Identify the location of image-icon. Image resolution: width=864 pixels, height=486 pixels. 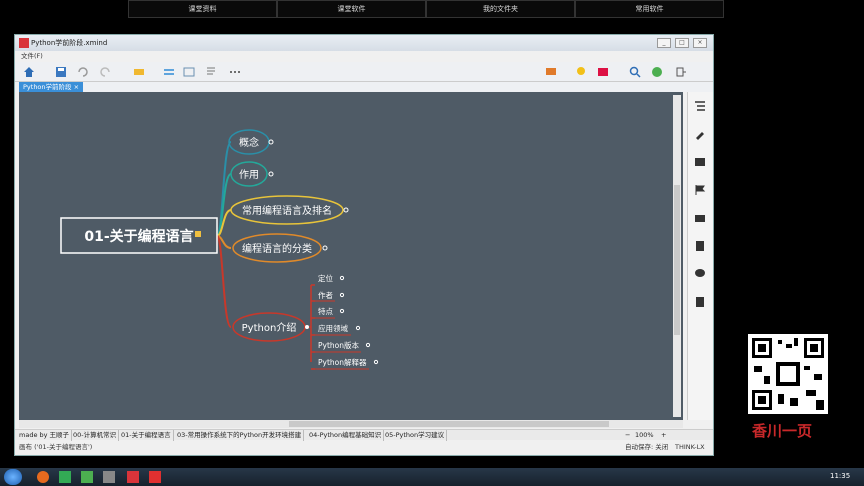
(700, 162).